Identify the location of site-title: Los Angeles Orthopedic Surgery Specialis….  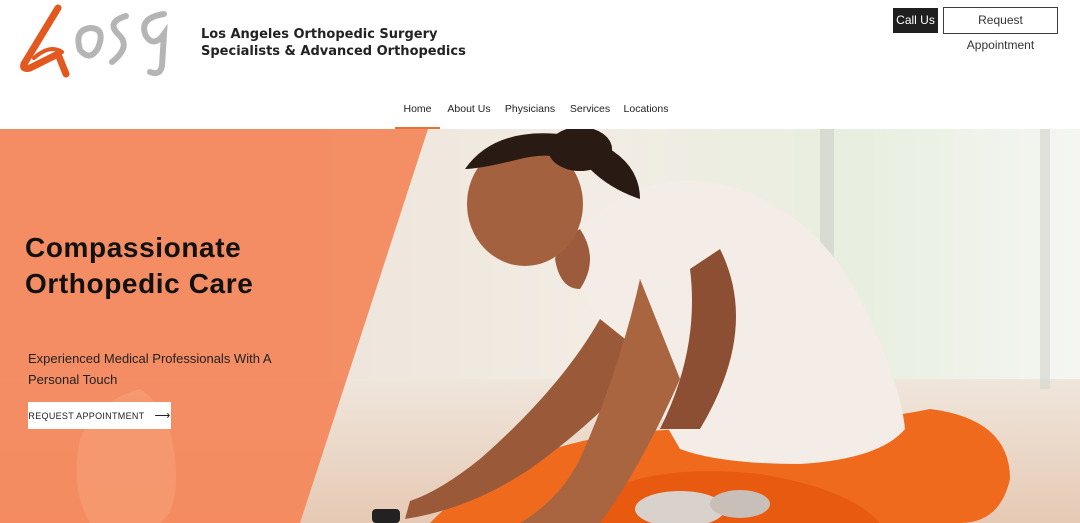
(333, 43).